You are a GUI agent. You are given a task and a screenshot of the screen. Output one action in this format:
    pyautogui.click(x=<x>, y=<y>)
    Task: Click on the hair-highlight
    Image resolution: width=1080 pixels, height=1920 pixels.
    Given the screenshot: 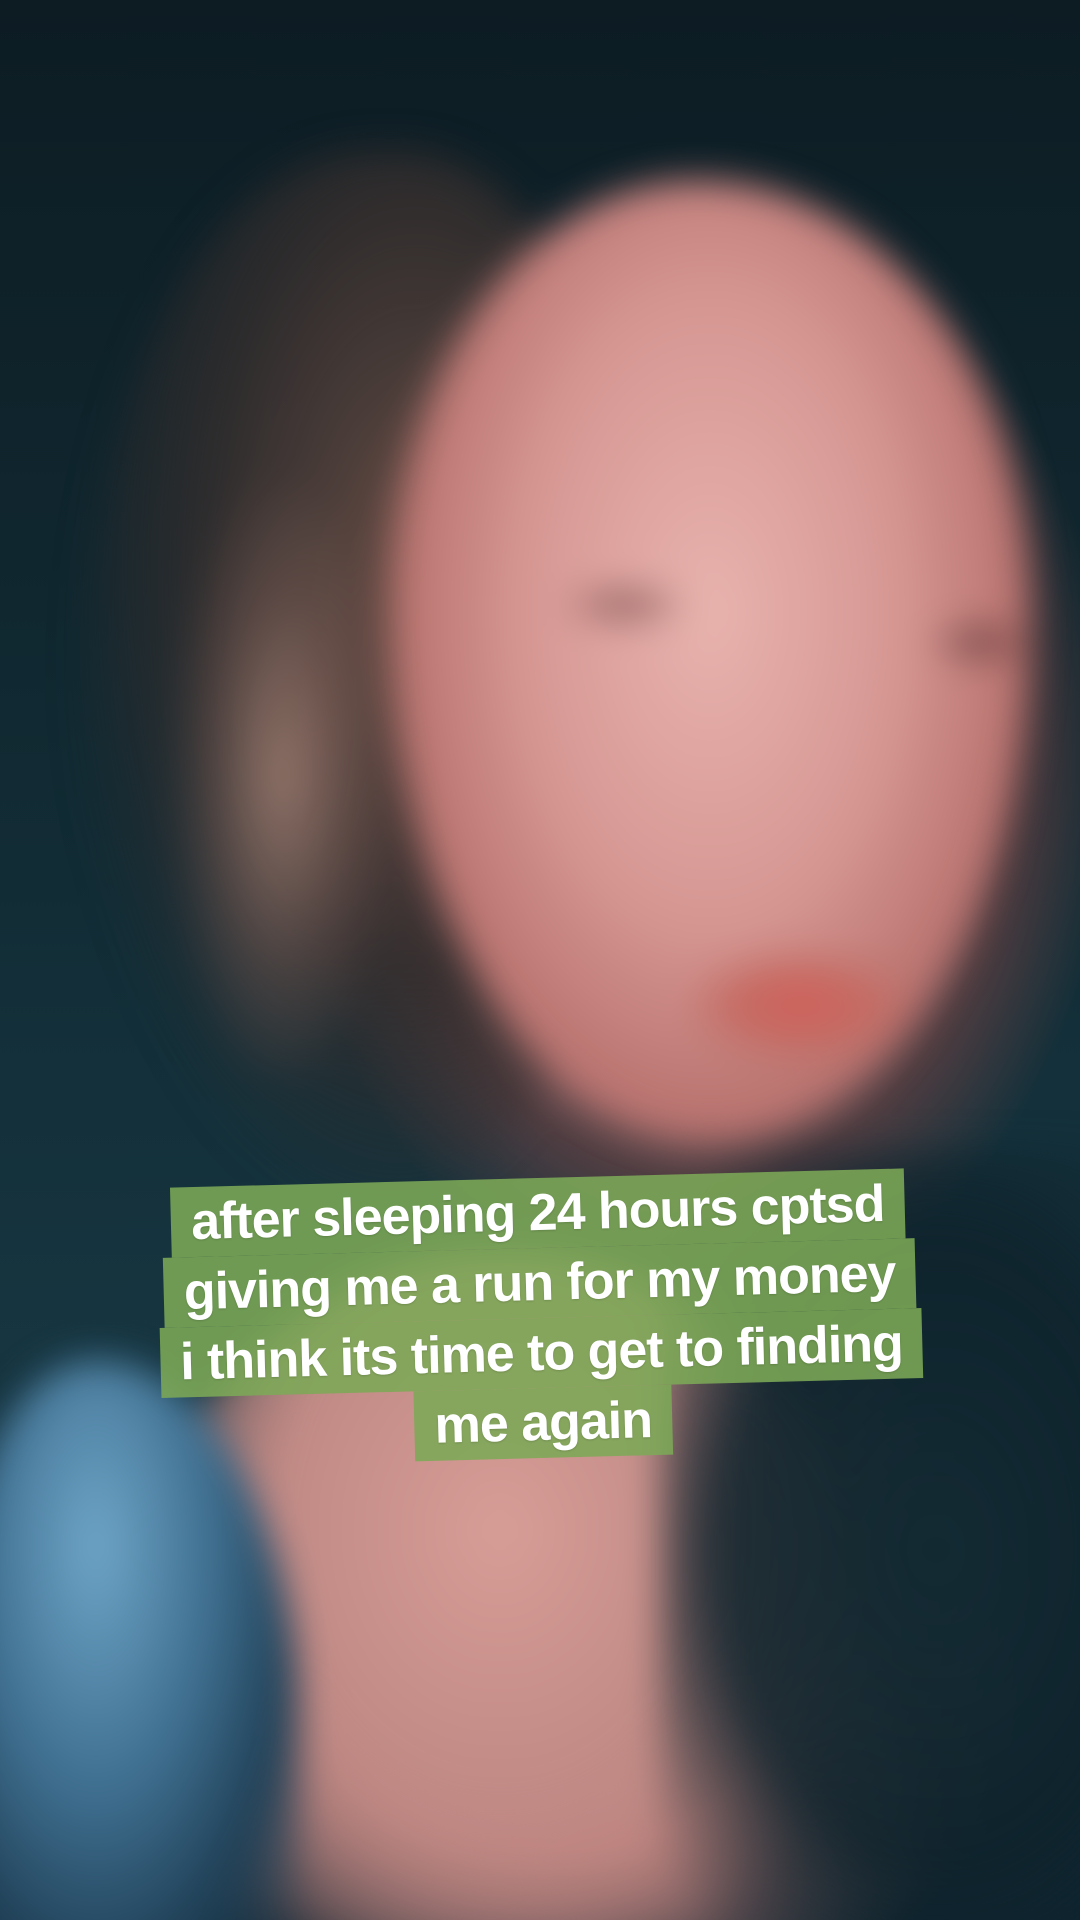 What is the action you would take?
    pyautogui.click(x=280, y=780)
    